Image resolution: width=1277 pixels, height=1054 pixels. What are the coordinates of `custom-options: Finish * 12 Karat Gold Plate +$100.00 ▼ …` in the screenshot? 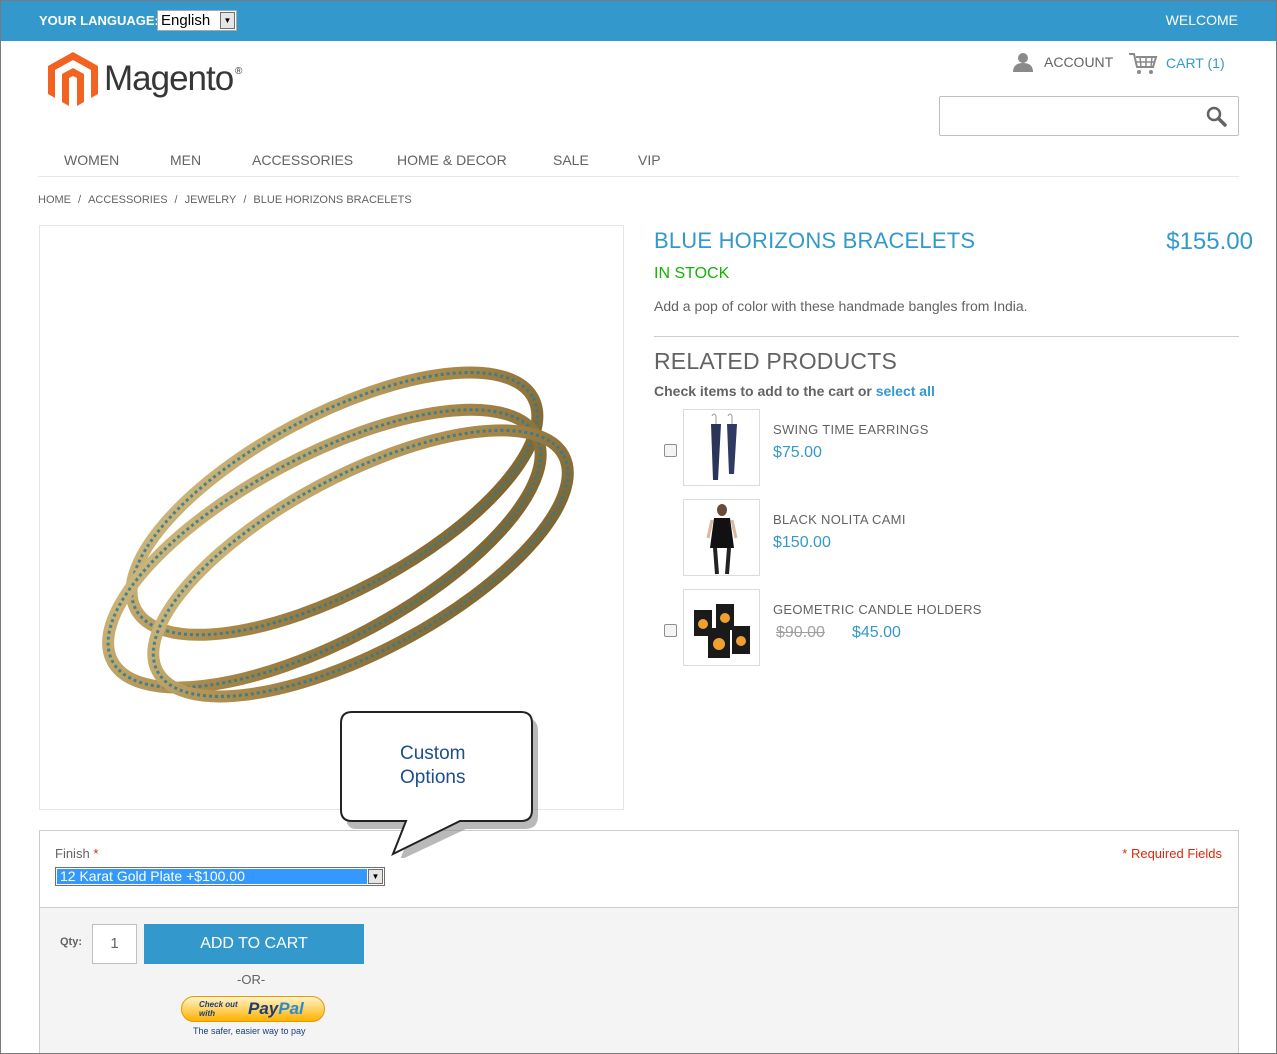 It's located at (639, 869).